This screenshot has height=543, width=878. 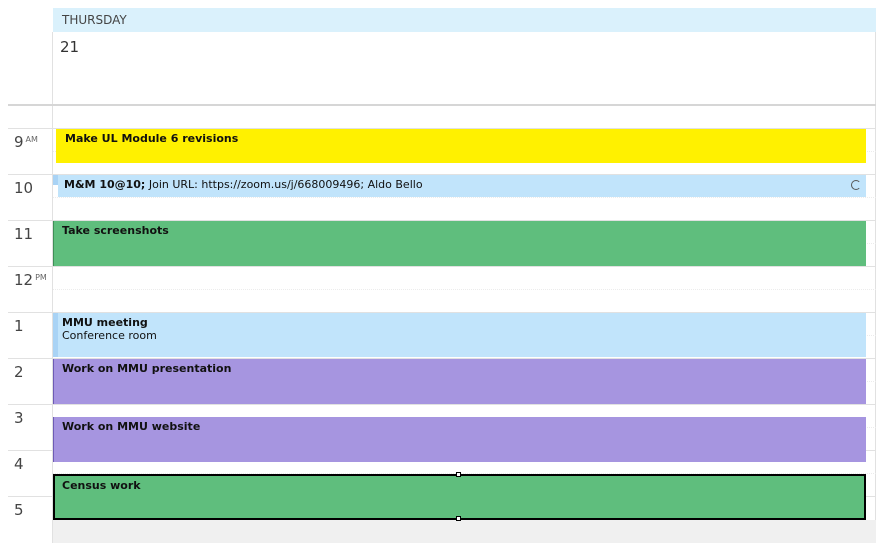 I want to click on hour-label-12: 12 PM, so click(x=30, y=280).